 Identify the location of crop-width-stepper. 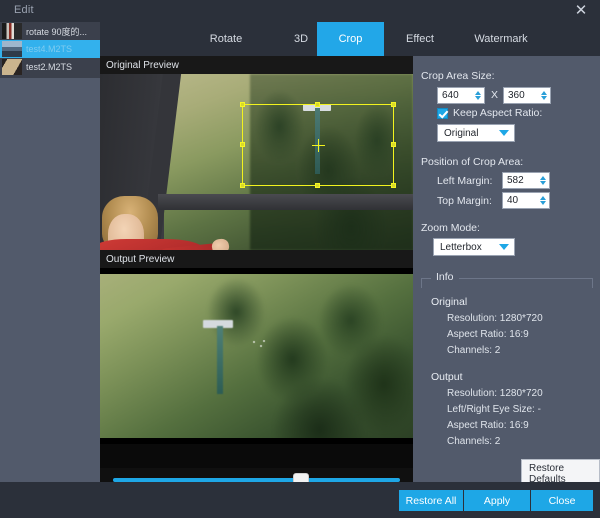
(461, 95).